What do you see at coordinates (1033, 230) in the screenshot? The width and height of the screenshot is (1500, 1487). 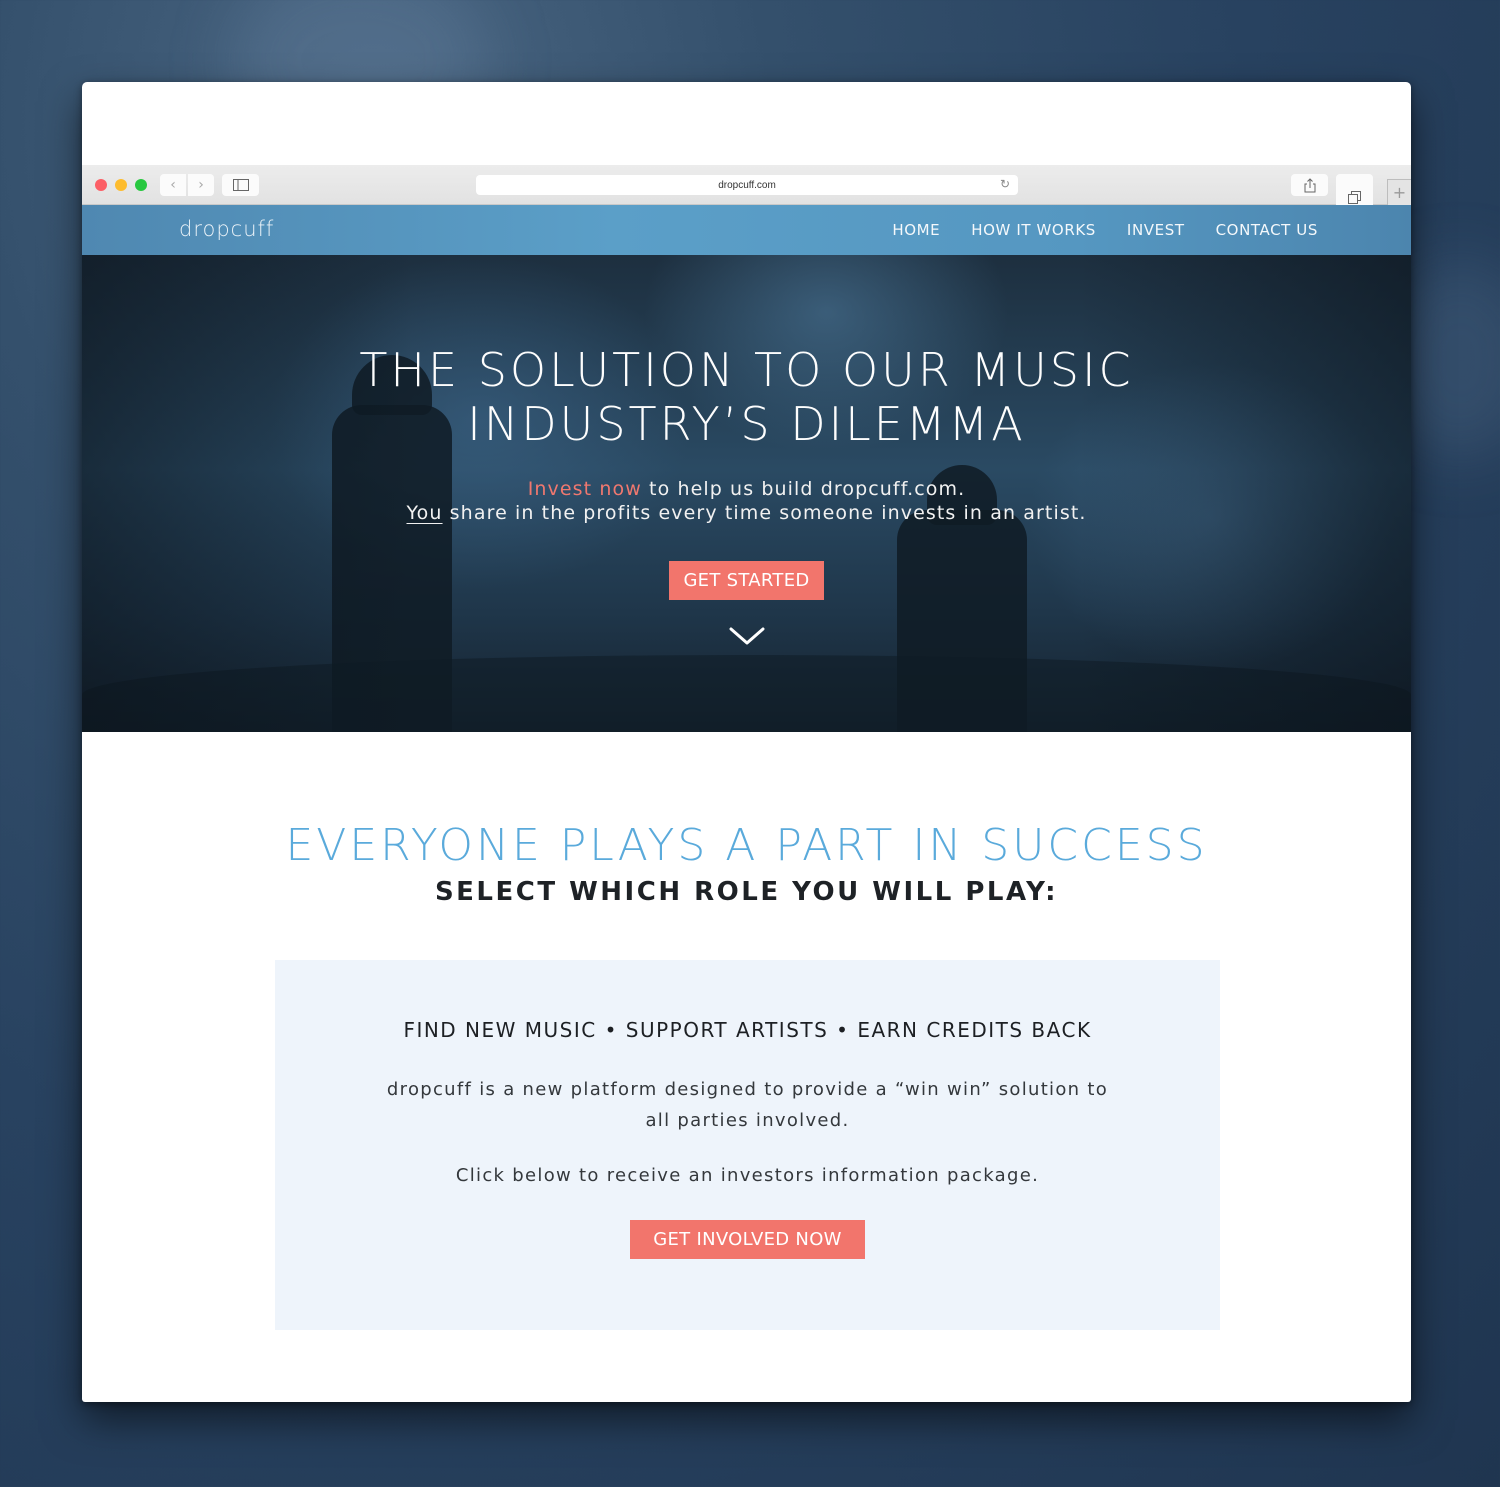 I see `nav-how-it-works: HOW IT WORKS` at bounding box center [1033, 230].